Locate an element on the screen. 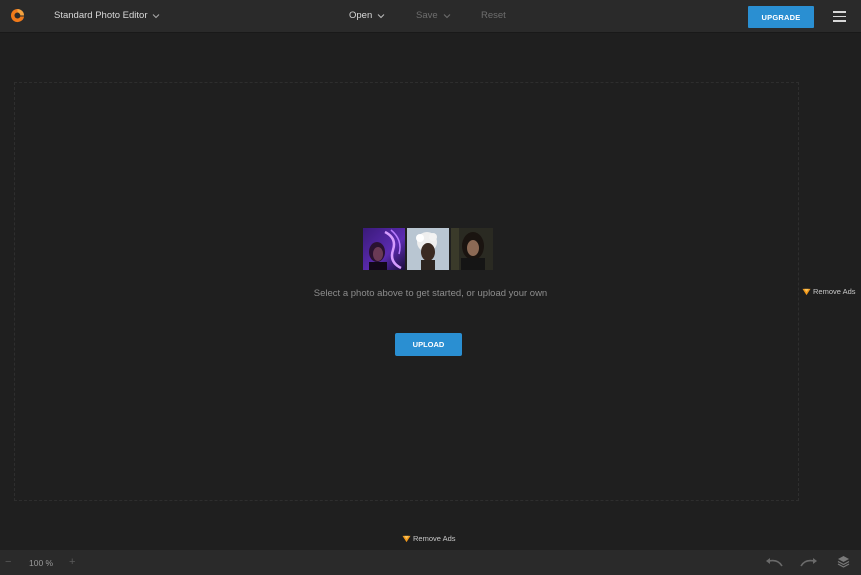  redo-icon is located at coordinates (809, 562).